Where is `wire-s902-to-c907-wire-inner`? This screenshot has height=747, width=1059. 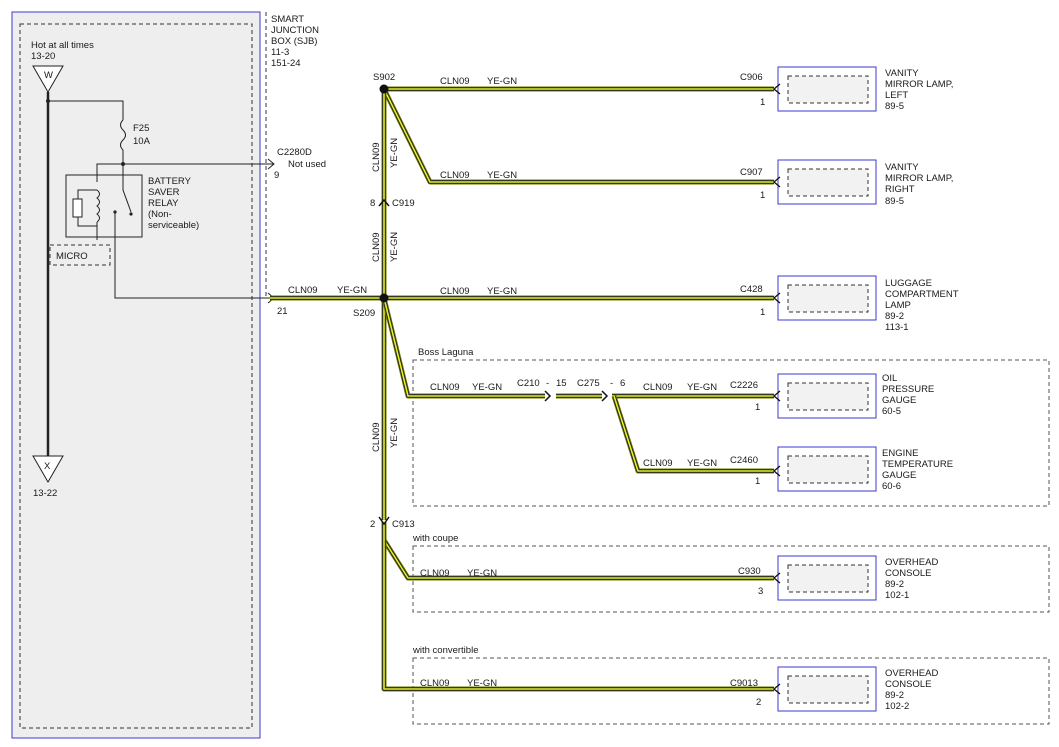
wire-s902-to-c907-wire-inner is located at coordinates (578, 135).